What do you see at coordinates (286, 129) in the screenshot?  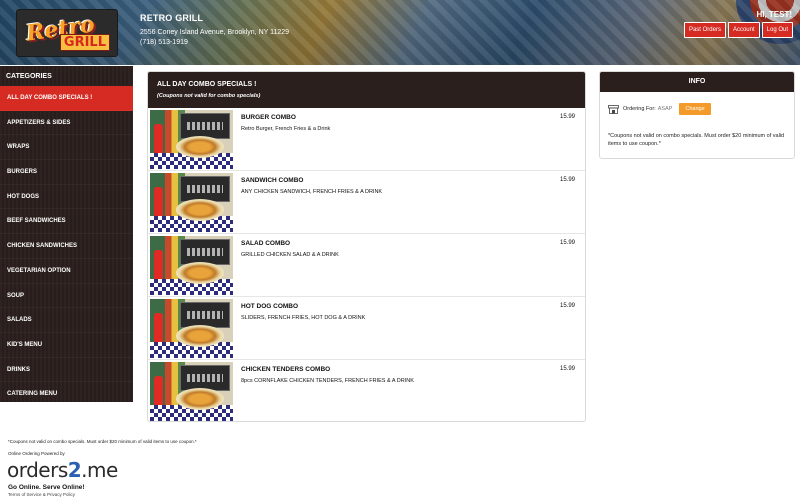 I see `menu-item-description: Retro Burger, French Fries & a Drink` at bounding box center [286, 129].